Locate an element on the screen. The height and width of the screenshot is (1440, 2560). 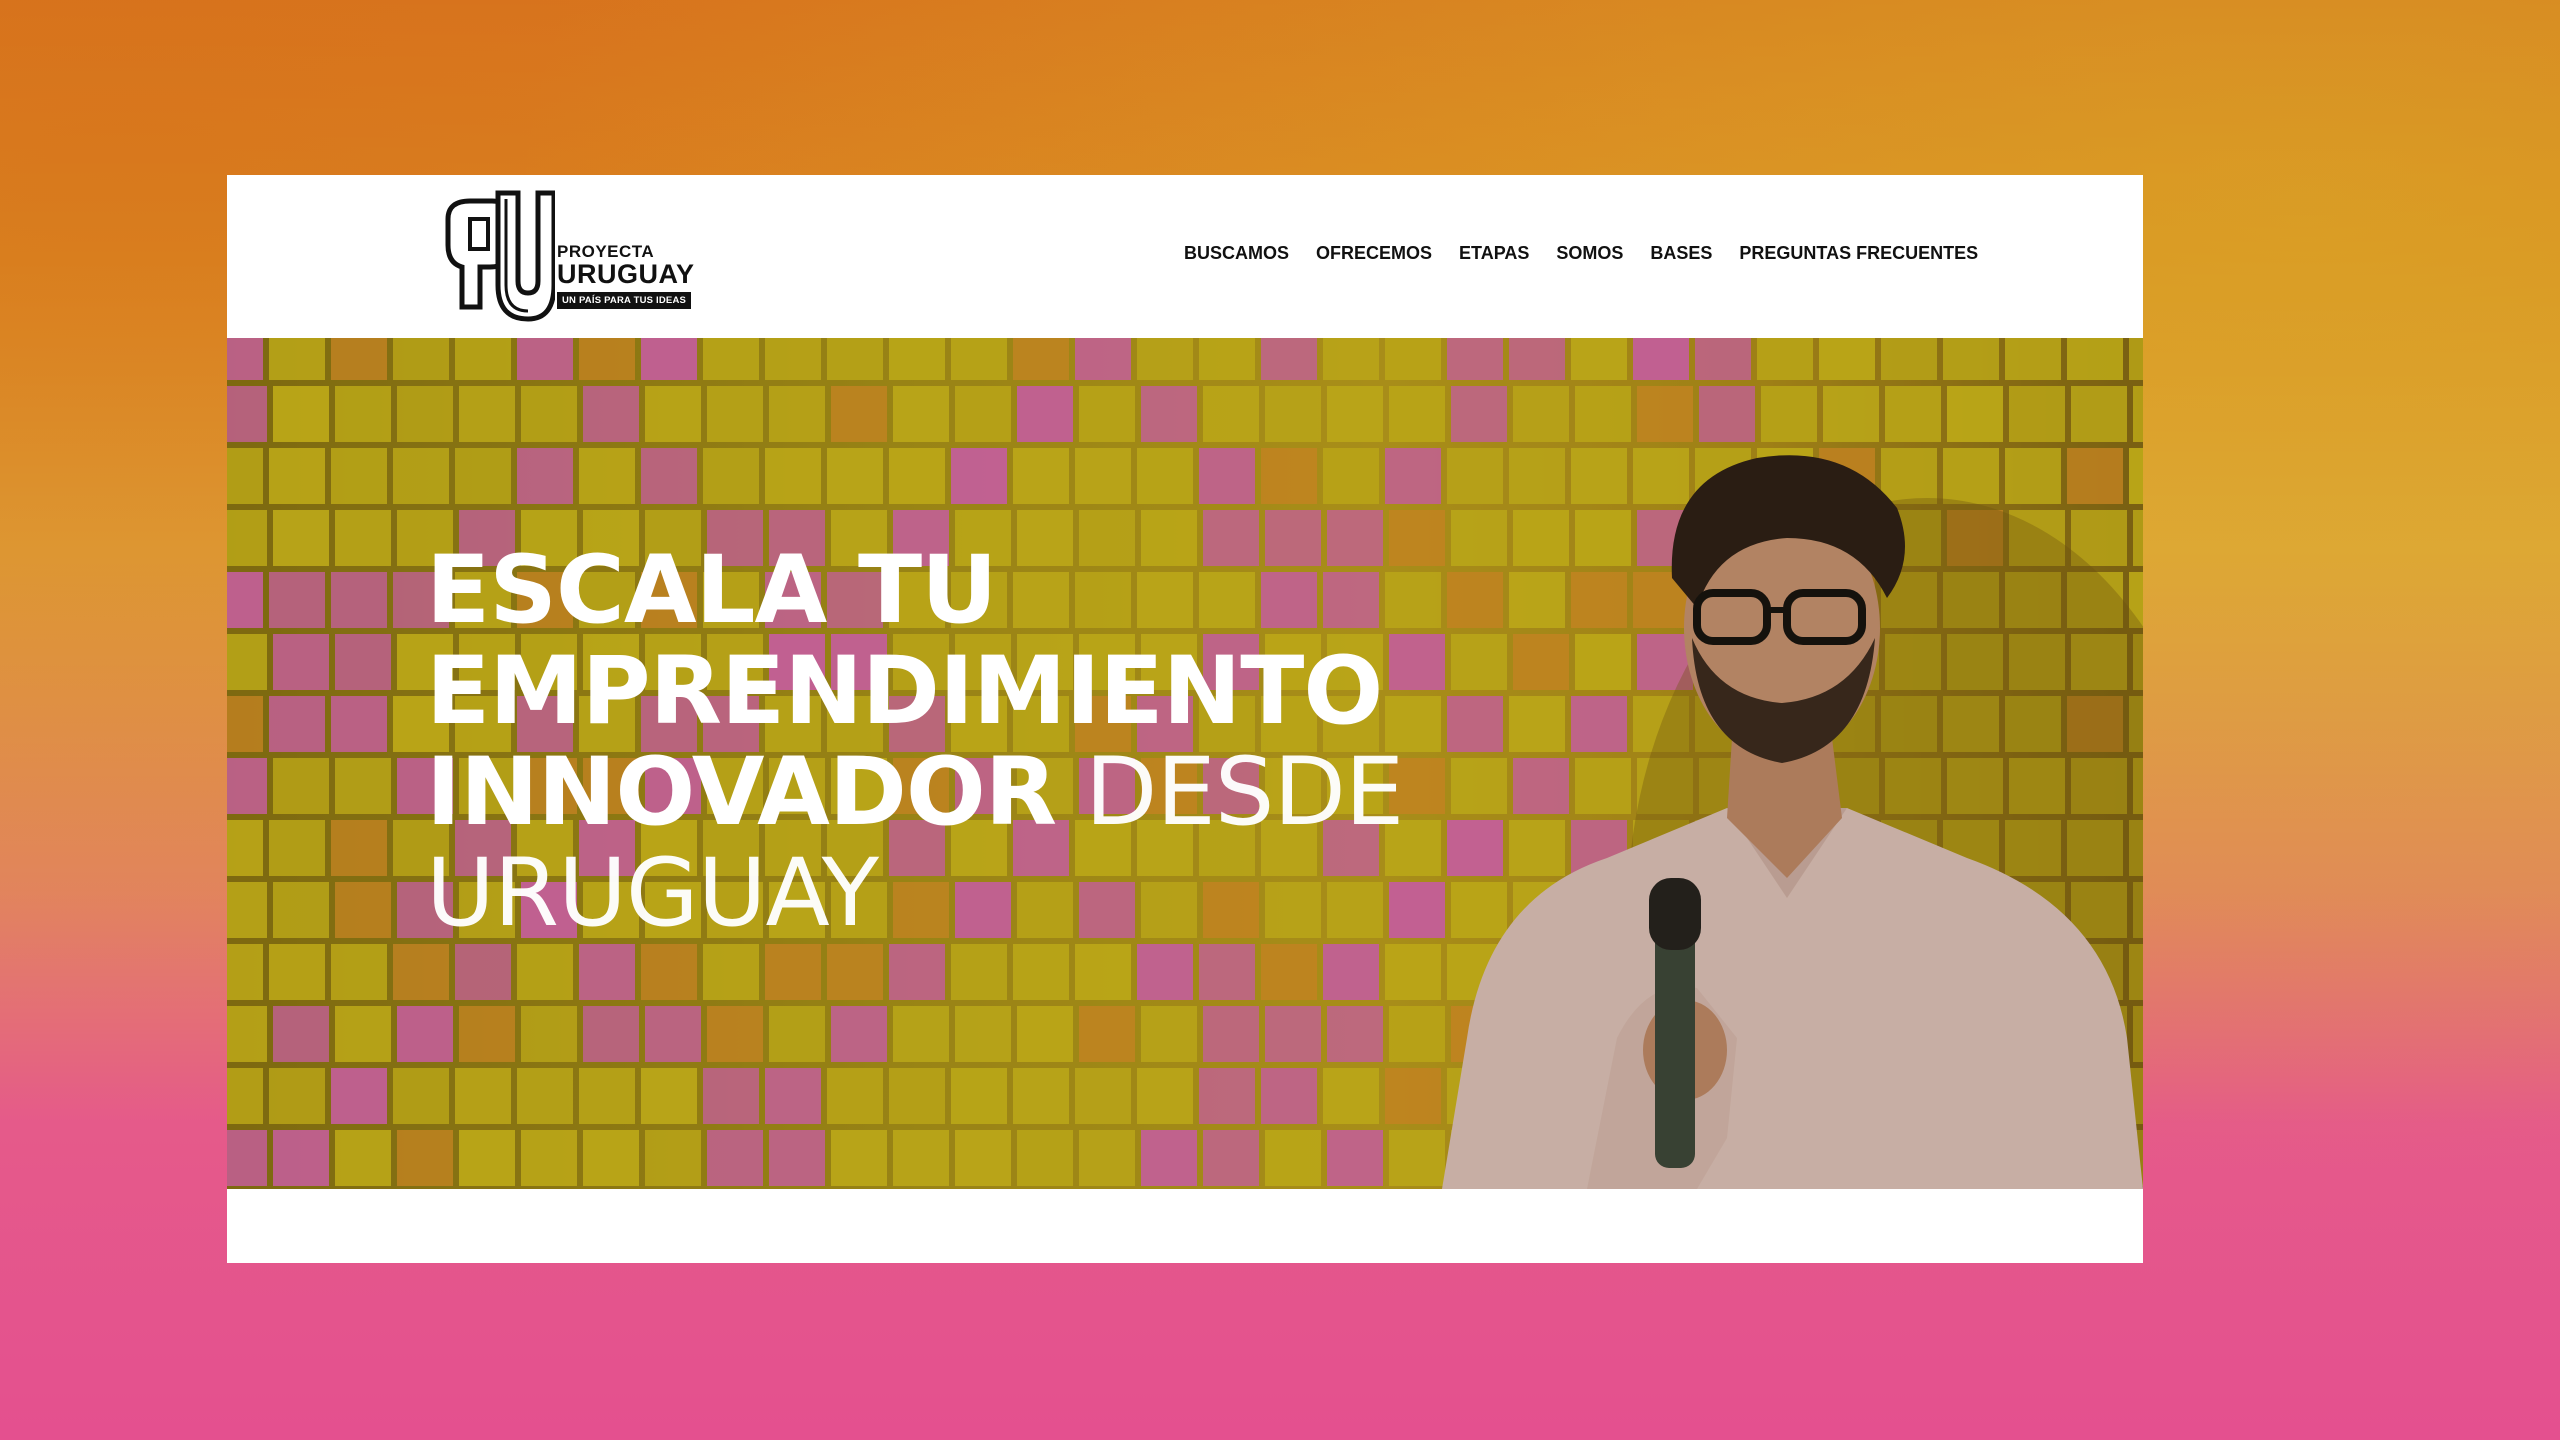
brand-tagline: UN PAÍS PARA TUS IDEAS is located at coordinates (624, 300).